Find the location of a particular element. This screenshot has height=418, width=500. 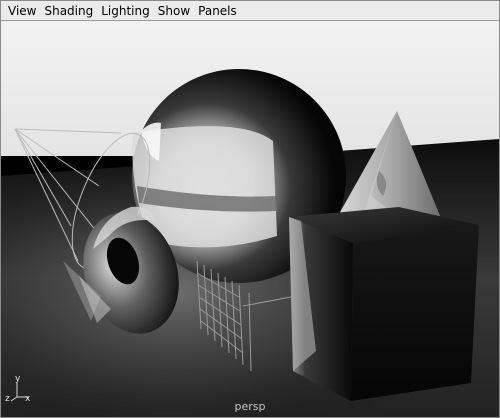

menu-panels: Panels is located at coordinates (217, 11).